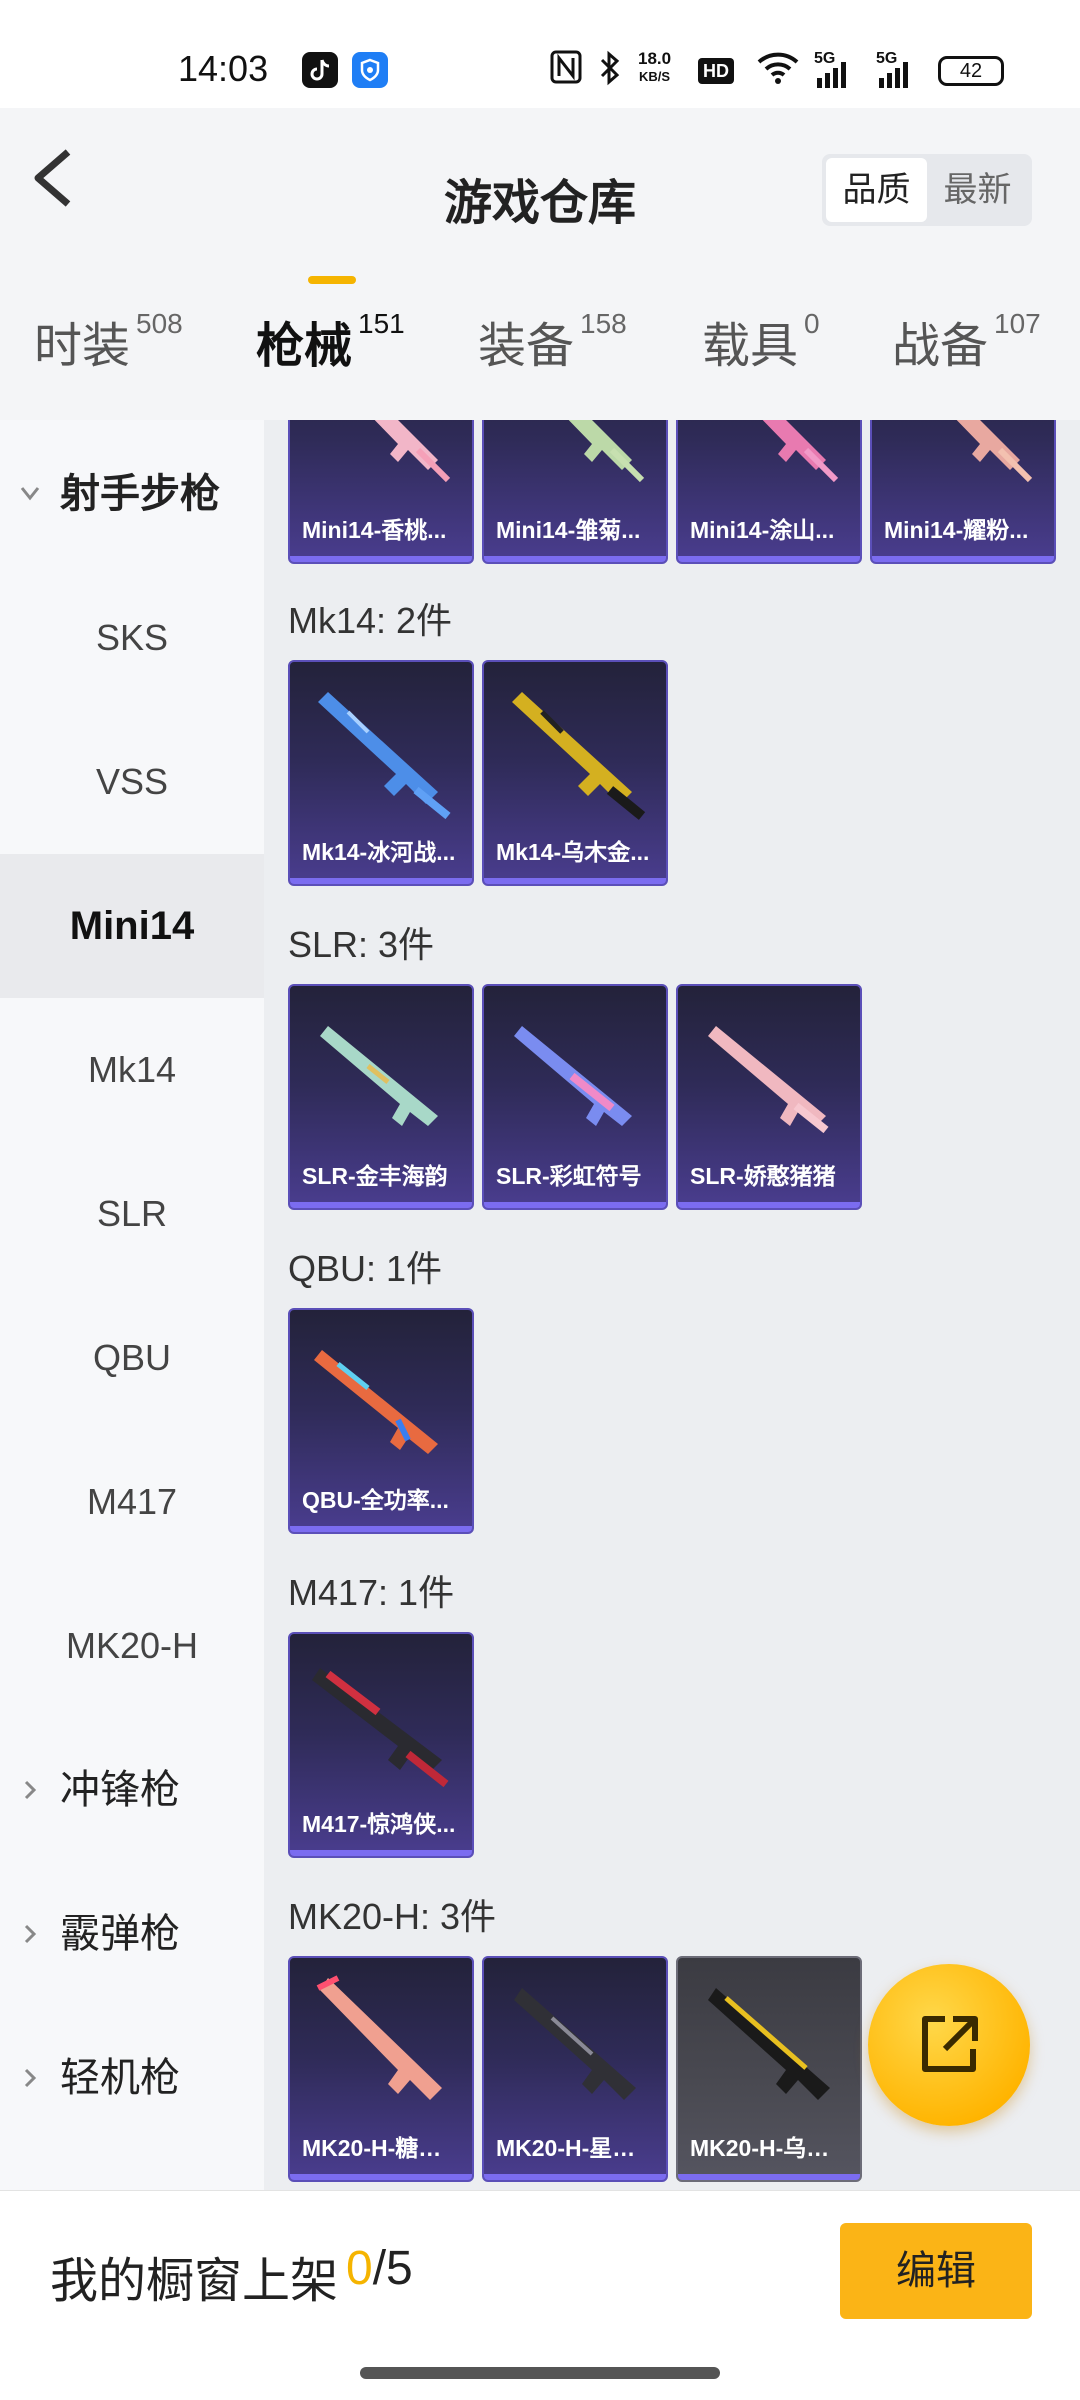 This screenshot has width=1080, height=2400. What do you see at coordinates (132, 638) in the screenshot?
I see `sidebar-item-sks: SKS` at bounding box center [132, 638].